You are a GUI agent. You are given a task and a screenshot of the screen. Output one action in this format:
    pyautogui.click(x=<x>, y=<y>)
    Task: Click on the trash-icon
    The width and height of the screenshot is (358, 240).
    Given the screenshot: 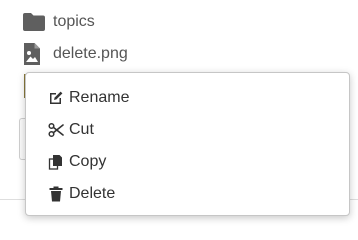 What is the action you would take?
    pyautogui.click(x=56, y=194)
    